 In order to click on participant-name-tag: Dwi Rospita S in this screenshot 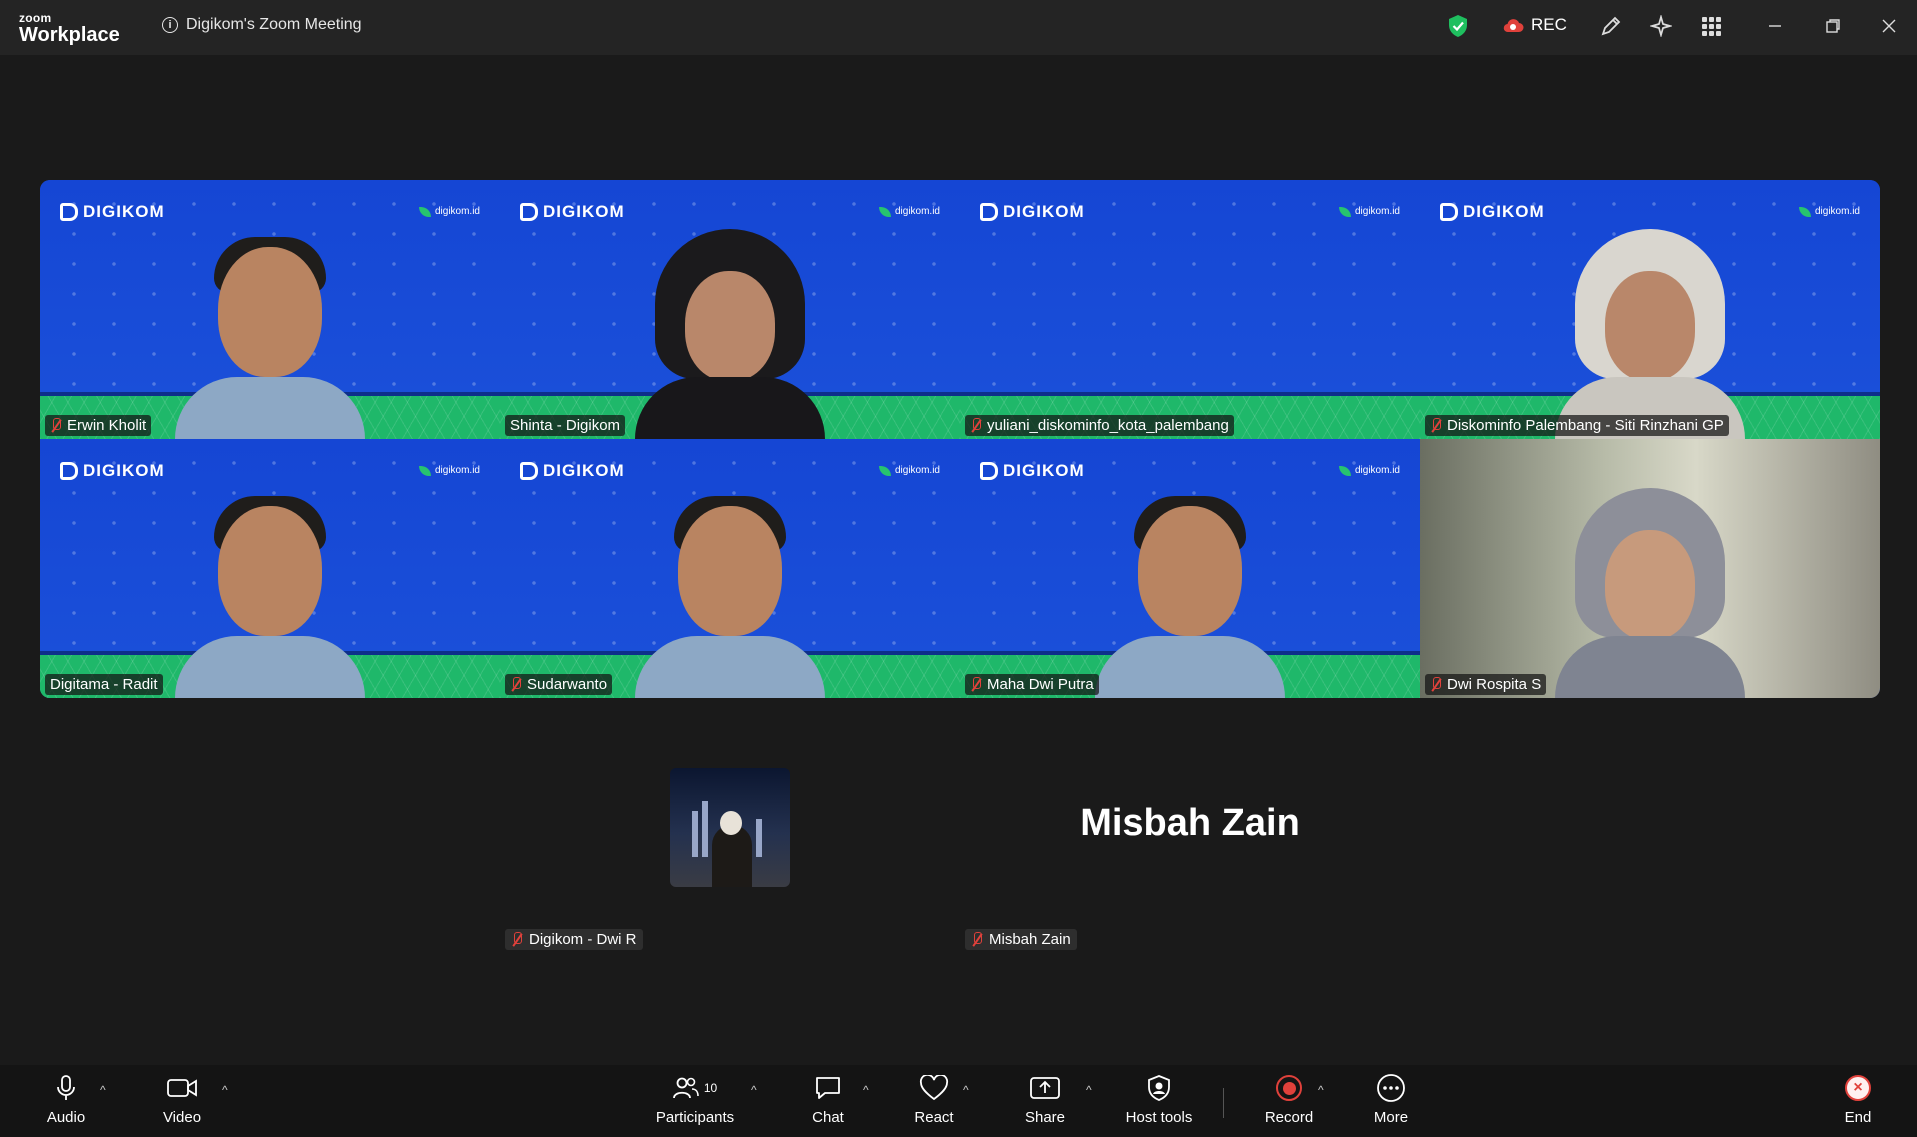, I will do `click(1486, 684)`.